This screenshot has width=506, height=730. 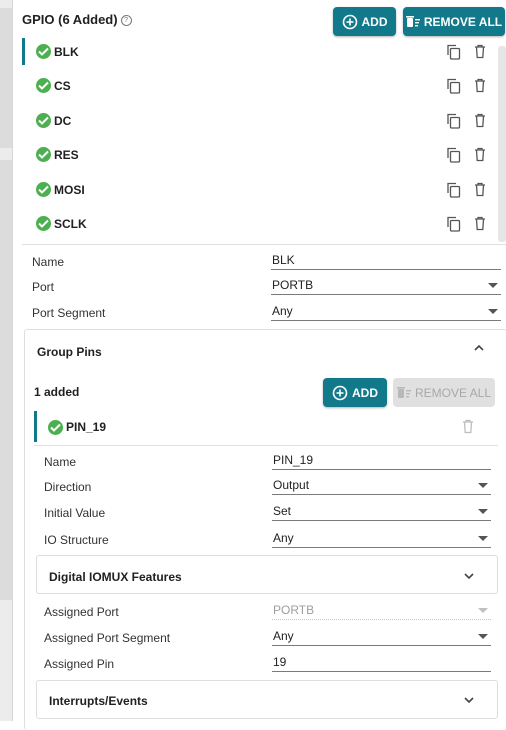 What do you see at coordinates (48, 262) in the screenshot?
I see `name-label: Name` at bounding box center [48, 262].